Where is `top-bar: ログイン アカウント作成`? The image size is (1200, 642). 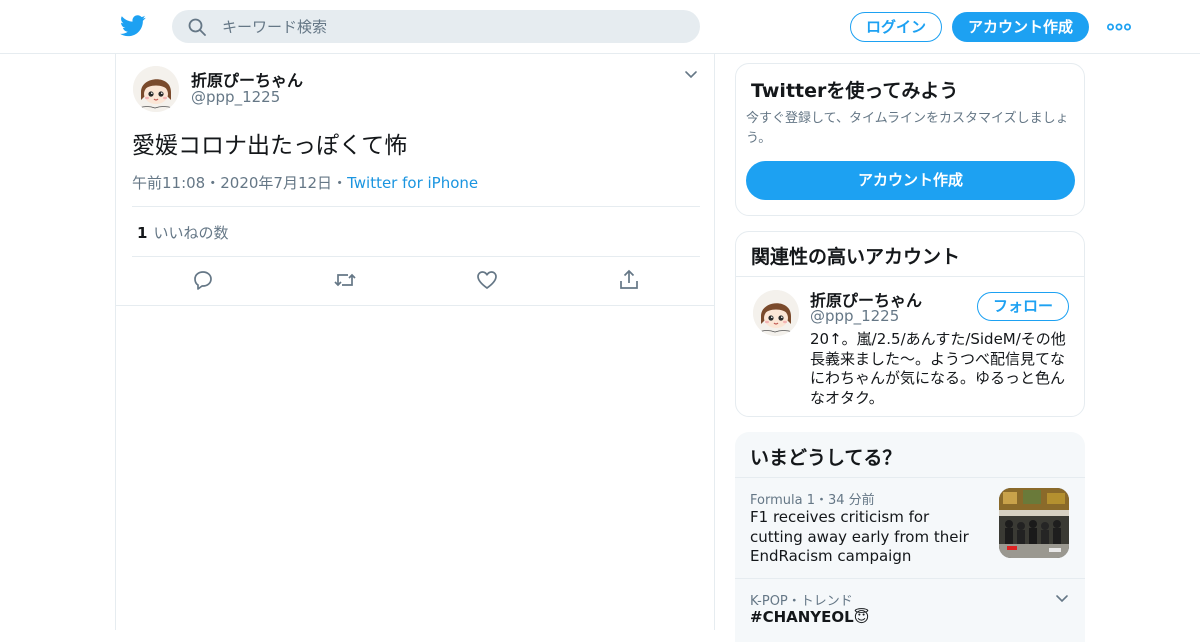
top-bar: ログイン アカウント作成 is located at coordinates (600, 27).